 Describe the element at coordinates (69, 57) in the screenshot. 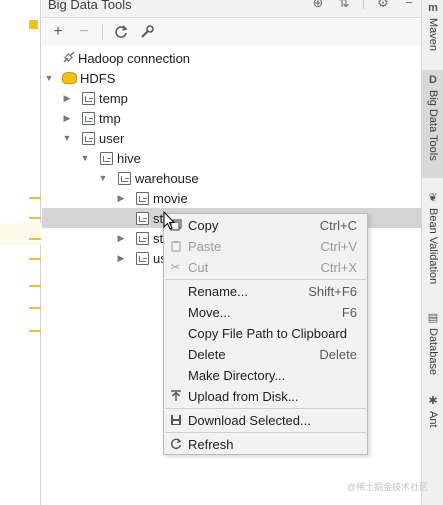

I see `connection-icon` at that location.